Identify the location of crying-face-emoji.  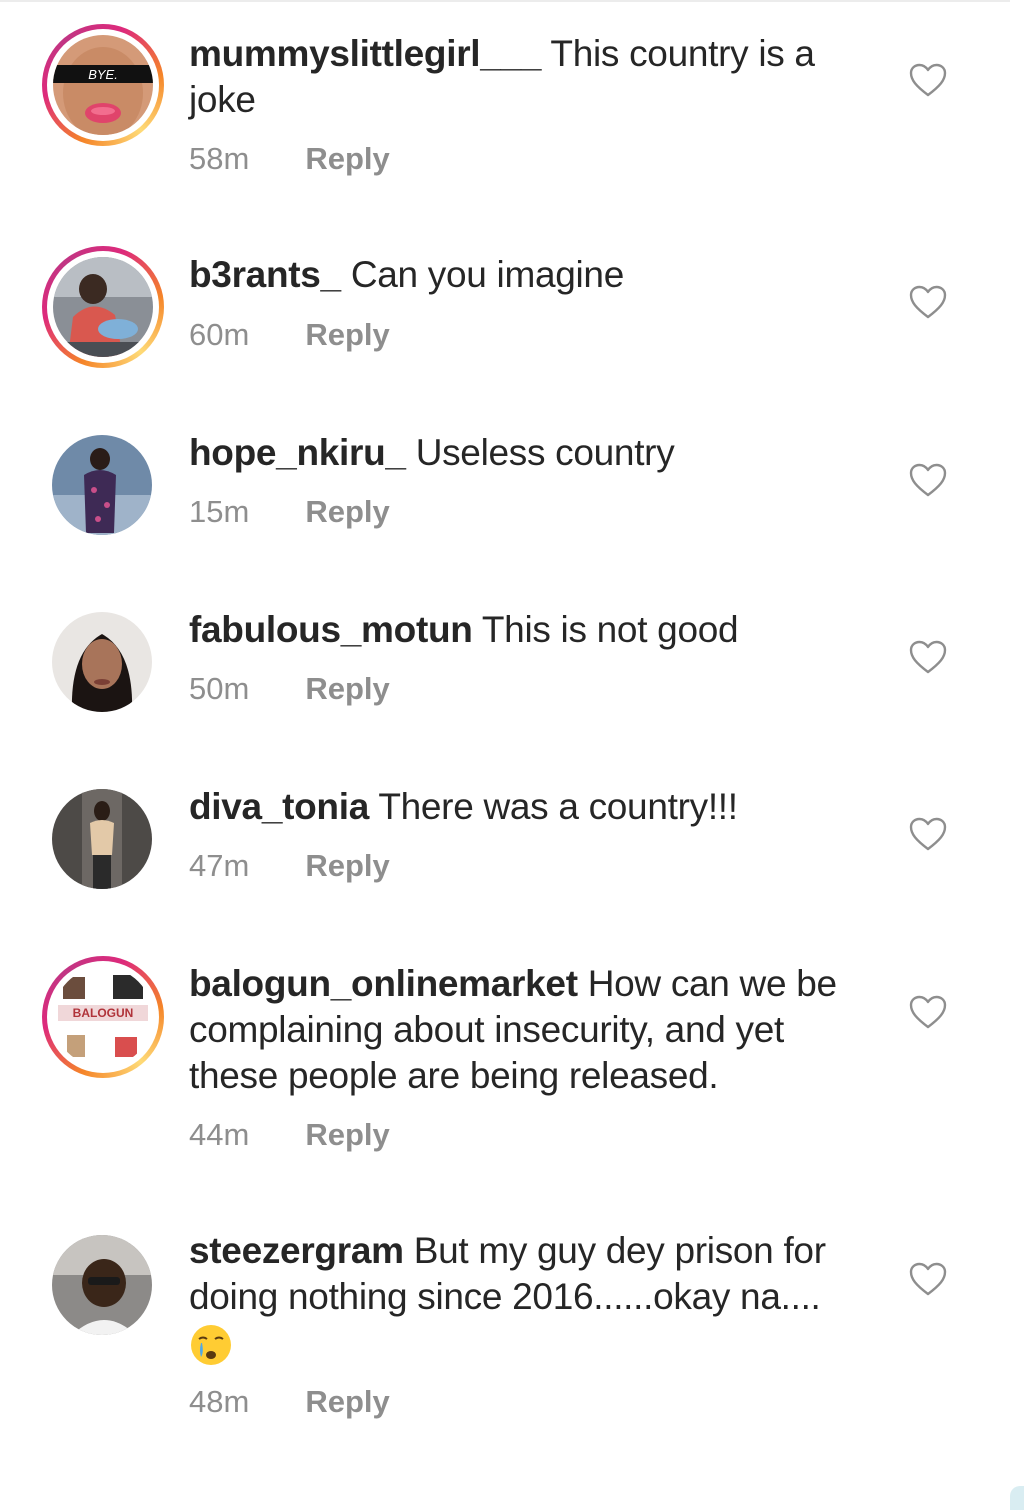
(211, 1345).